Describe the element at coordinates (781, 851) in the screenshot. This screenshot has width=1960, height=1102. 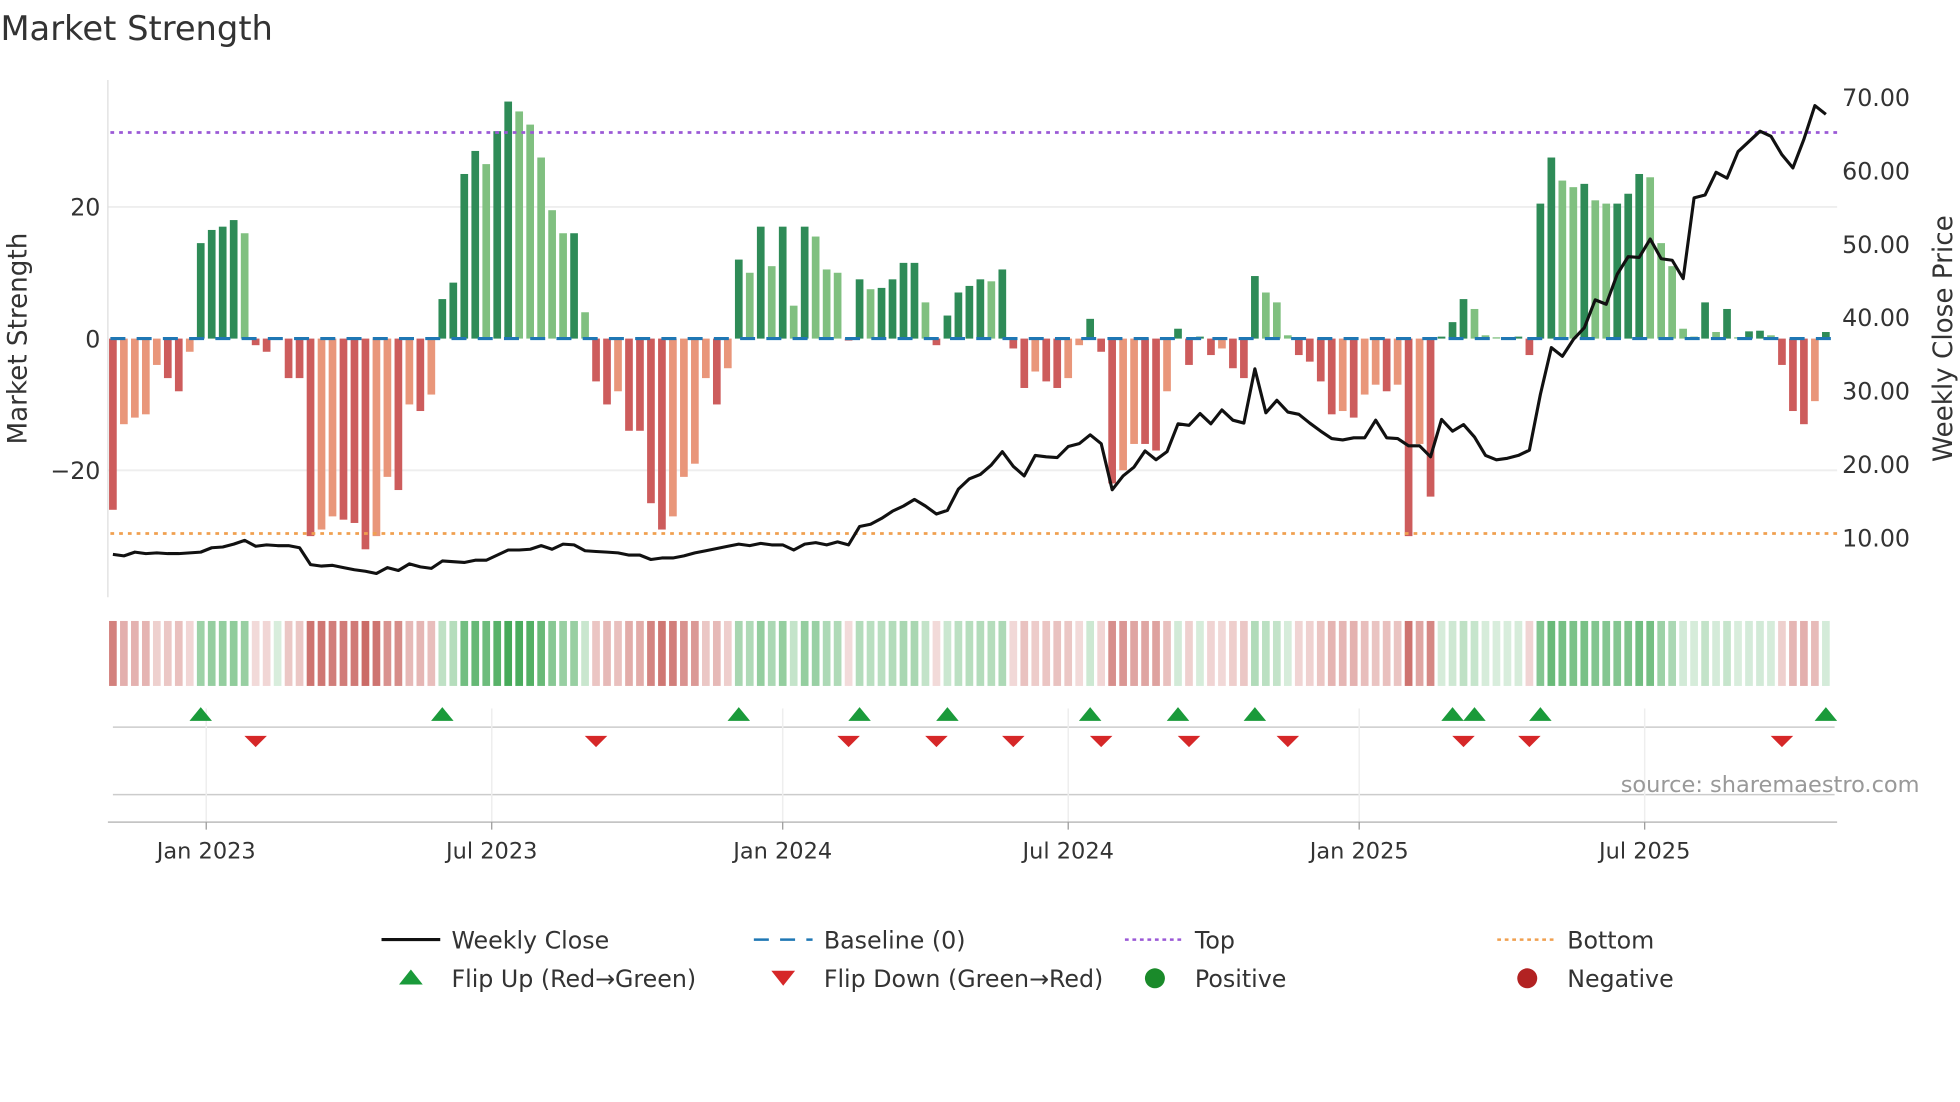
I see `x-tick-label: Jan 2024` at that location.